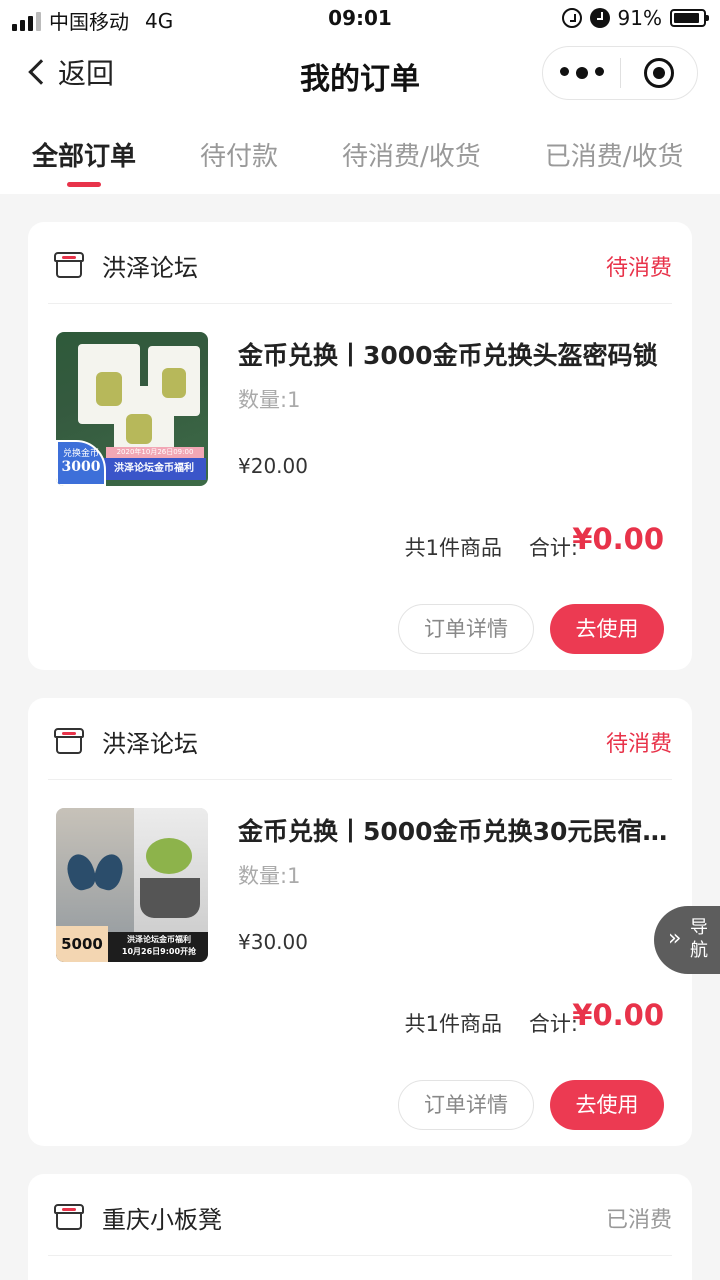 The width and height of the screenshot is (720, 1280). I want to click on item-price: ¥20.00, so click(273, 466).